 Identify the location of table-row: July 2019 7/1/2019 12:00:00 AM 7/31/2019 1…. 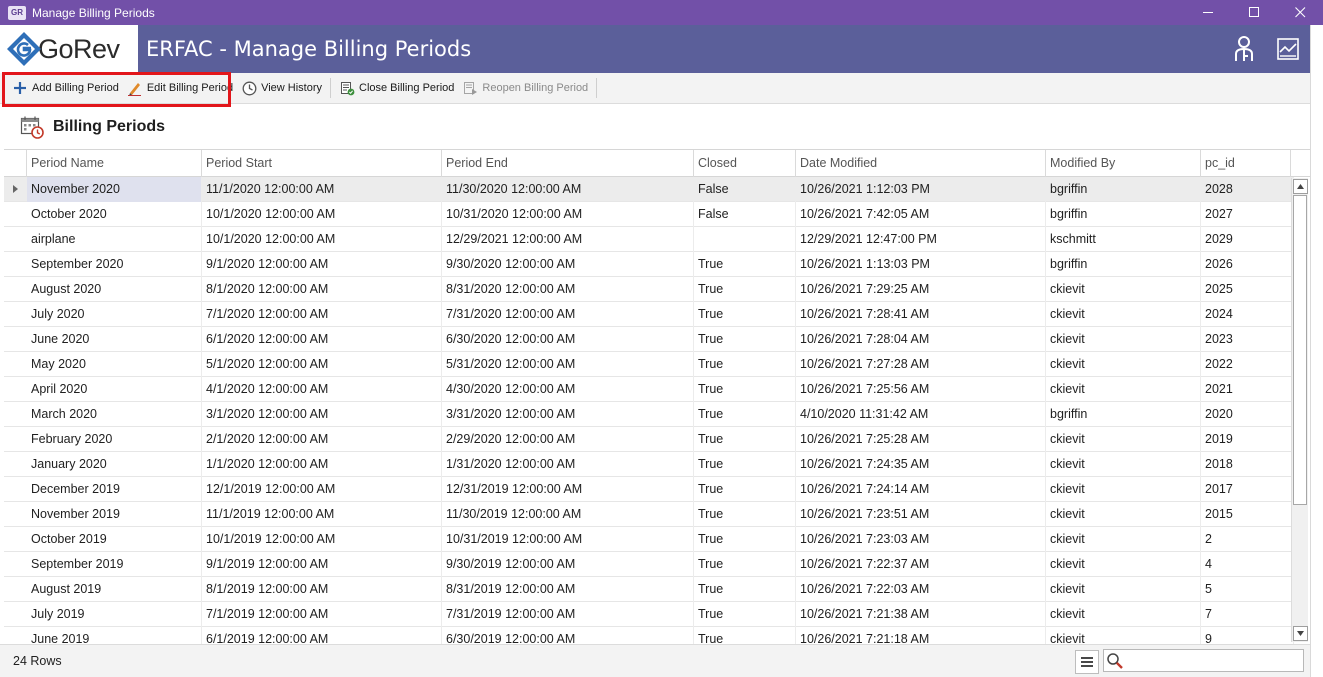
(649, 614).